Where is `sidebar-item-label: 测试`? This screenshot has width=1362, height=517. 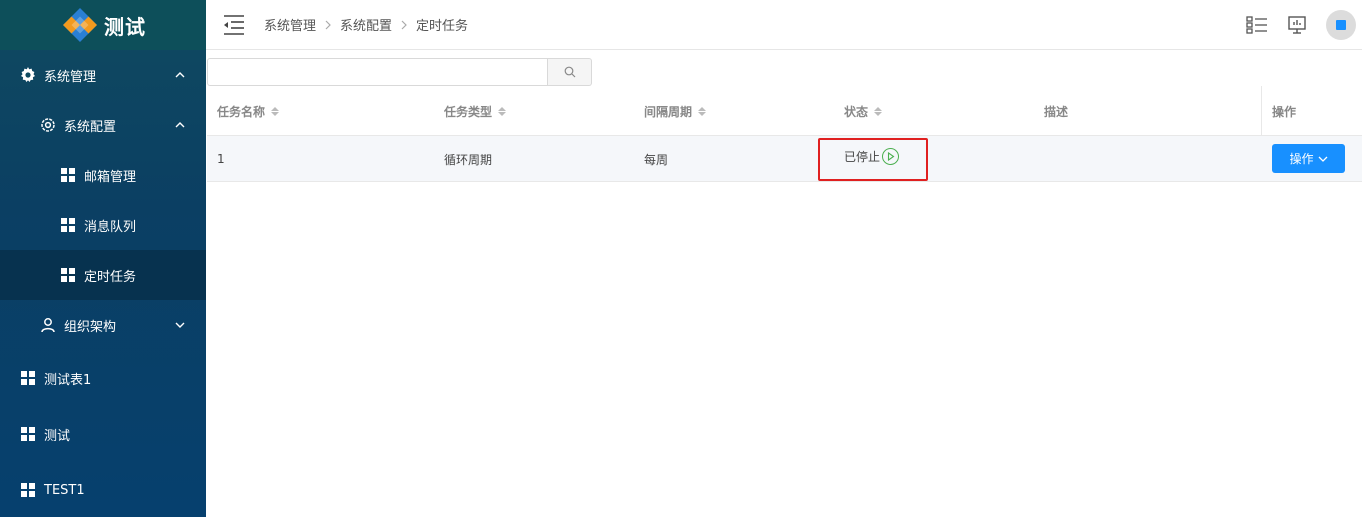
sidebar-item-label: 测试 is located at coordinates (57, 436).